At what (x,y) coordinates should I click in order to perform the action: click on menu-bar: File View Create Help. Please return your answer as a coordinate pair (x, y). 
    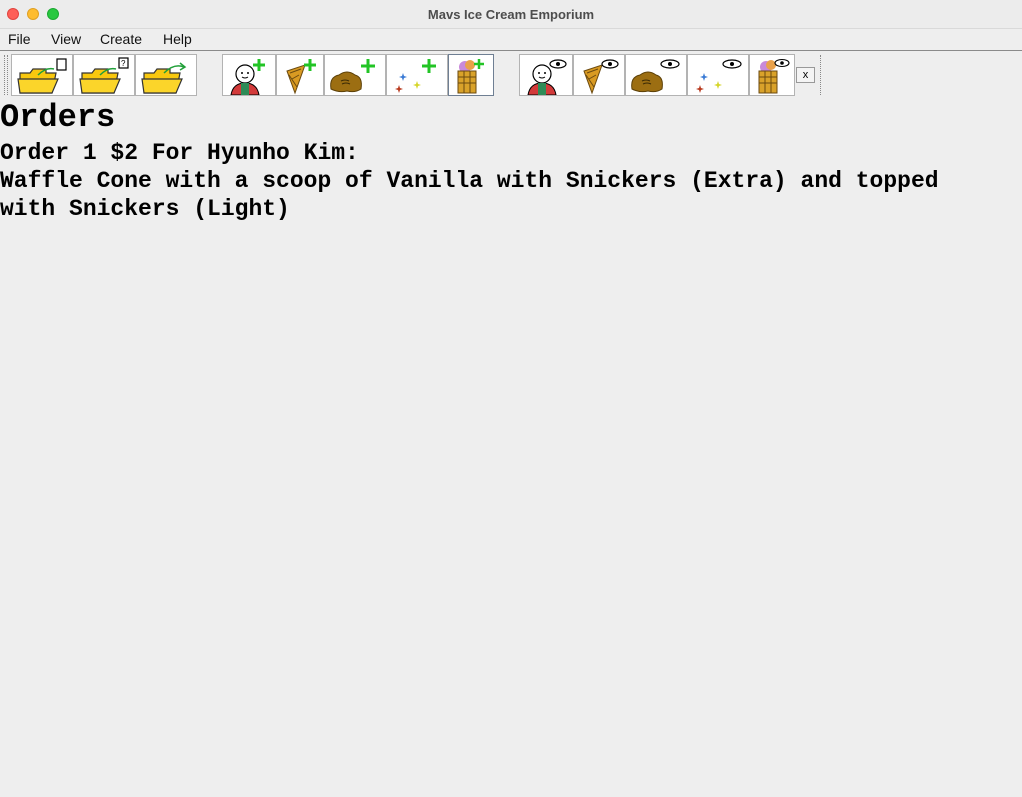
    Looking at the image, I should click on (511, 40).